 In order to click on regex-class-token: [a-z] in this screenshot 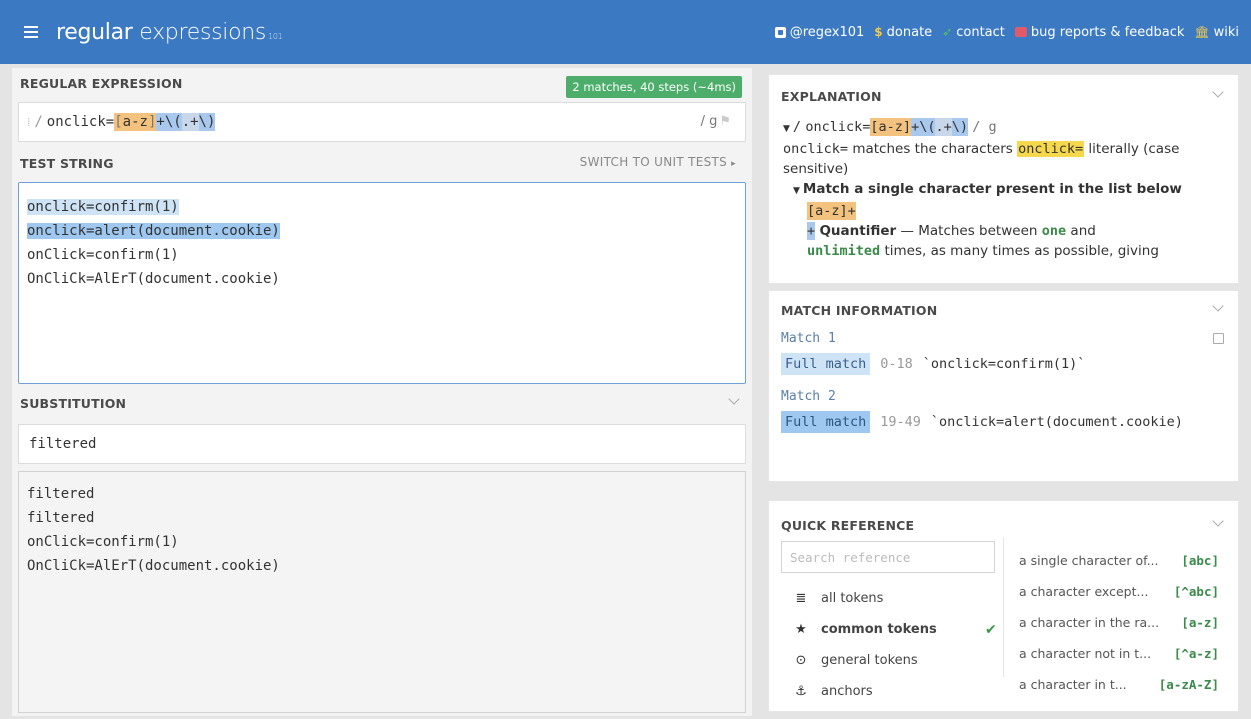, I will do `click(135, 122)`.